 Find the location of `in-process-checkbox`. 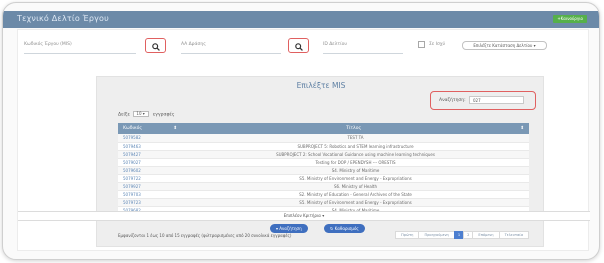

in-process-checkbox is located at coordinates (421, 44).